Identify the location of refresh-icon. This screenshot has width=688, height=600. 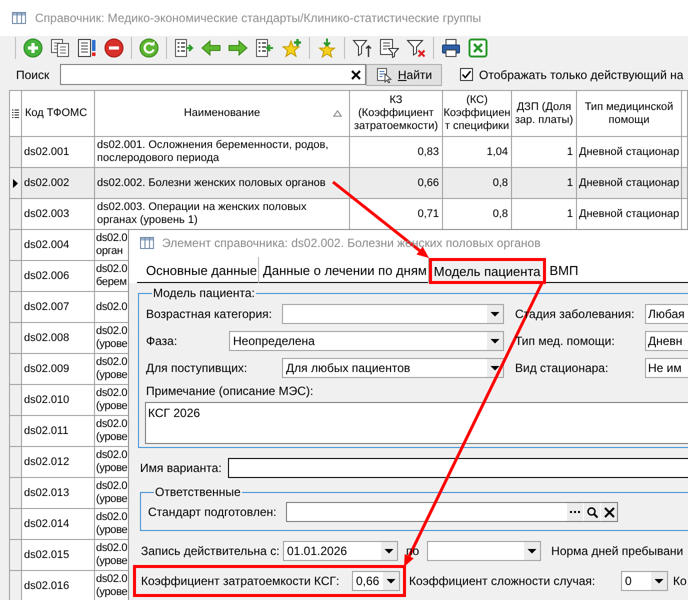
(149, 48).